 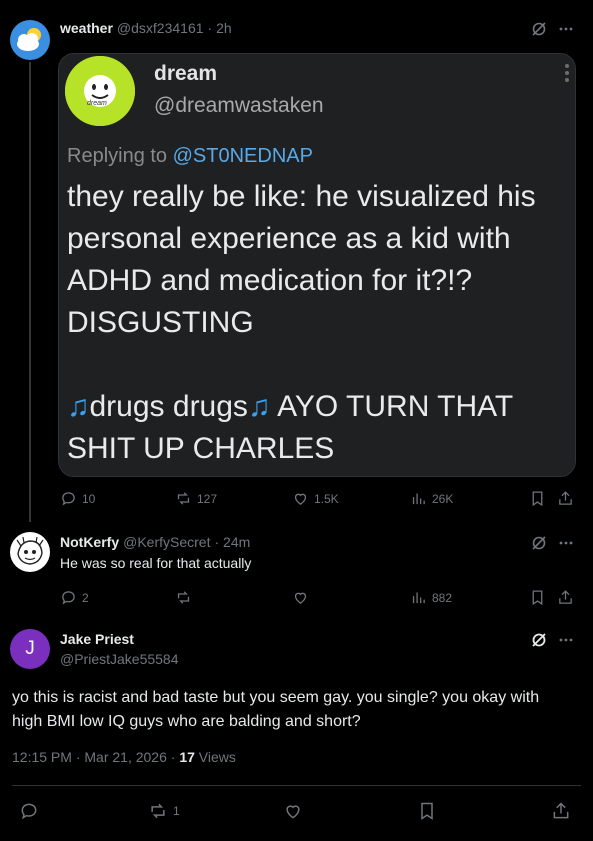 I want to click on retweet-button, so click(x=183, y=597).